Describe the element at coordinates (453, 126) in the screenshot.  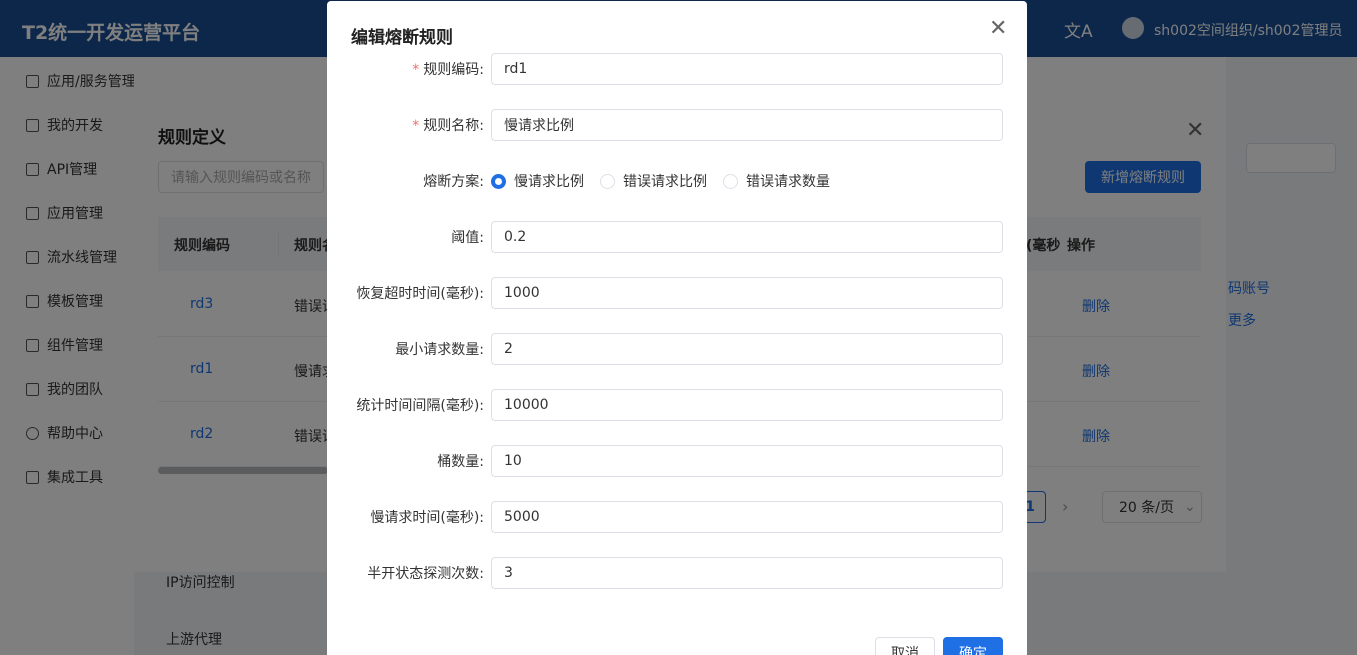
I see `field-label-text: 规则名称:` at that location.